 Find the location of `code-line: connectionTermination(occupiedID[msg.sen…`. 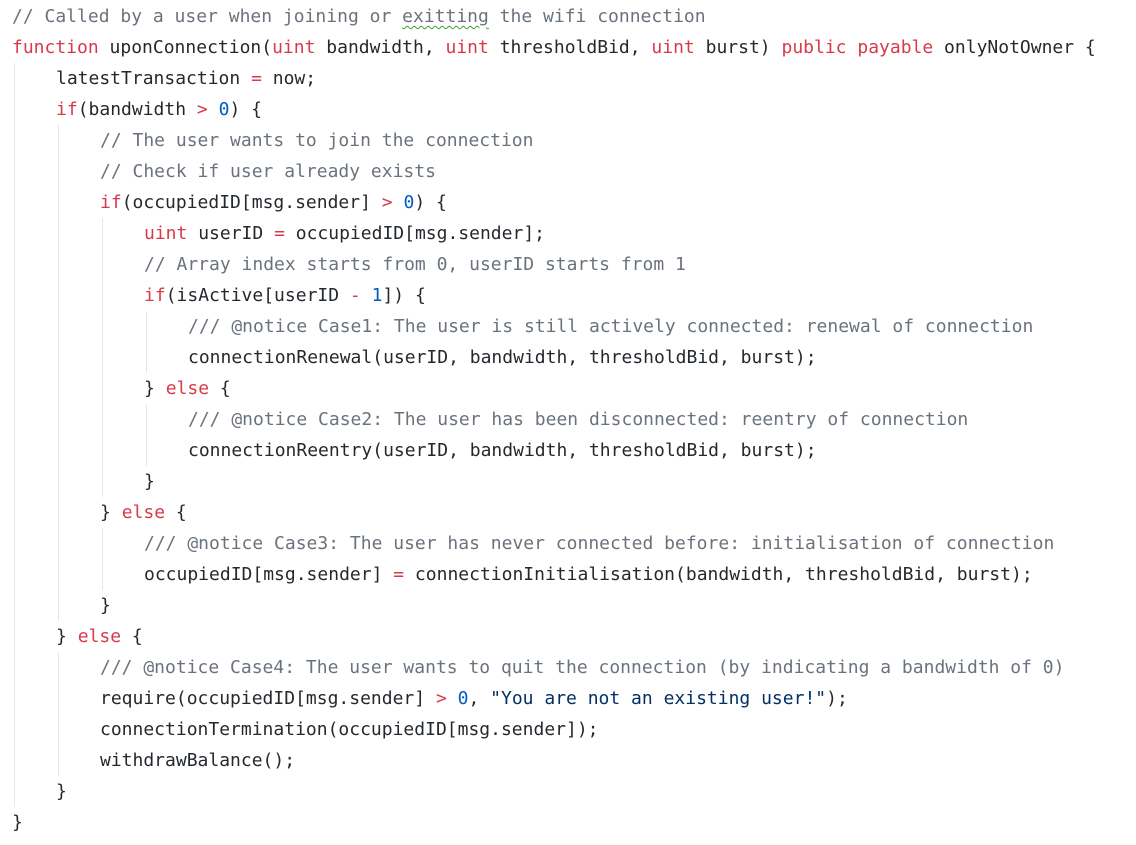

code-line: connectionTermination(occupiedID[msg.sen… is located at coordinates (349, 729).